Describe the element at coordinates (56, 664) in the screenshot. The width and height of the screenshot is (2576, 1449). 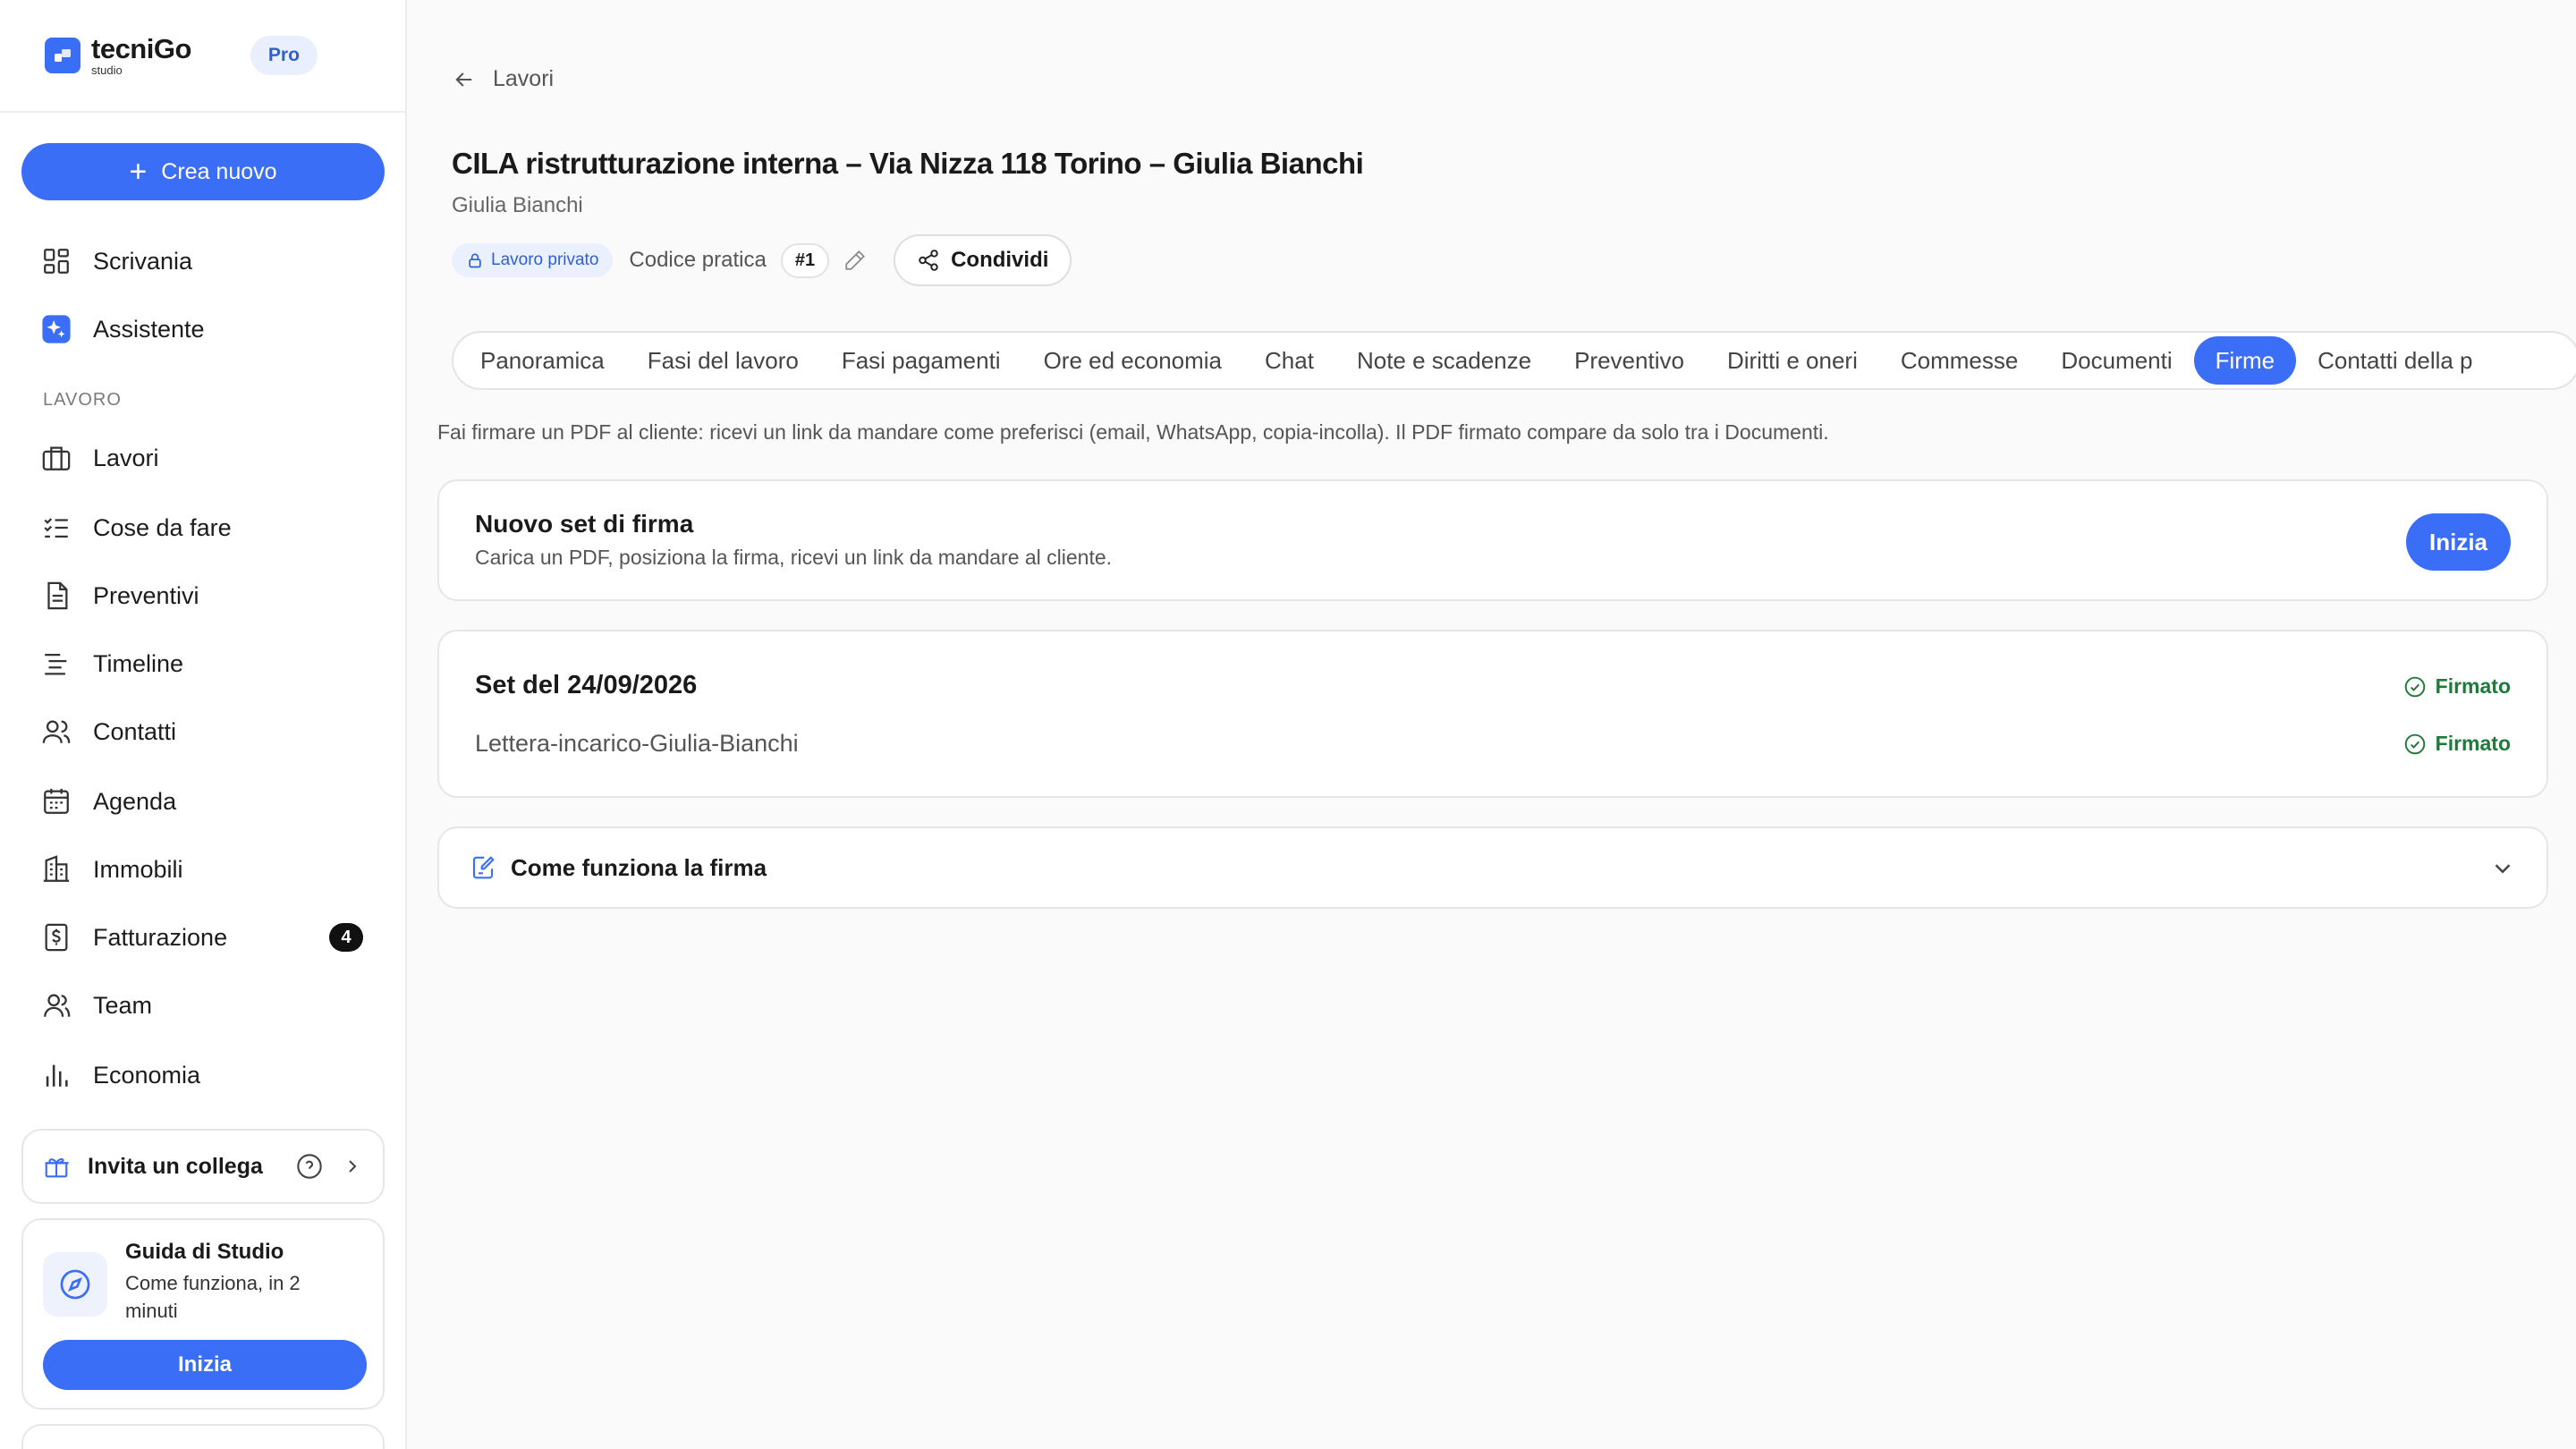
I see `timeline-icon` at that location.